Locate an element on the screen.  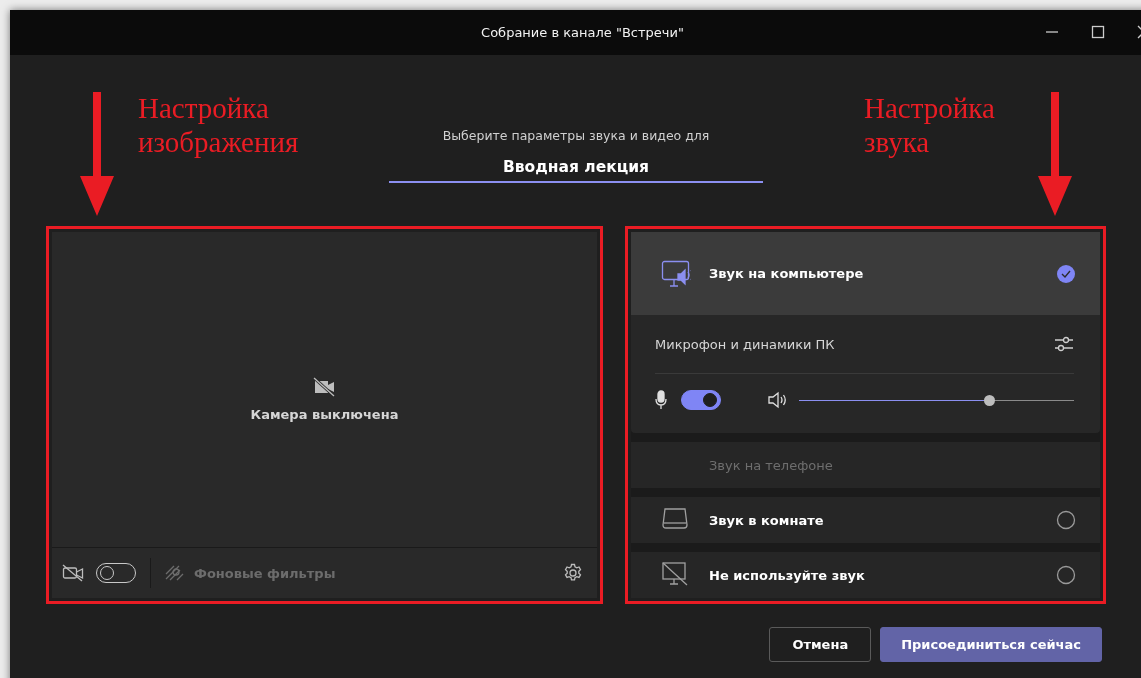
audio-option: Не используйте звук is located at coordinates (865, 575).